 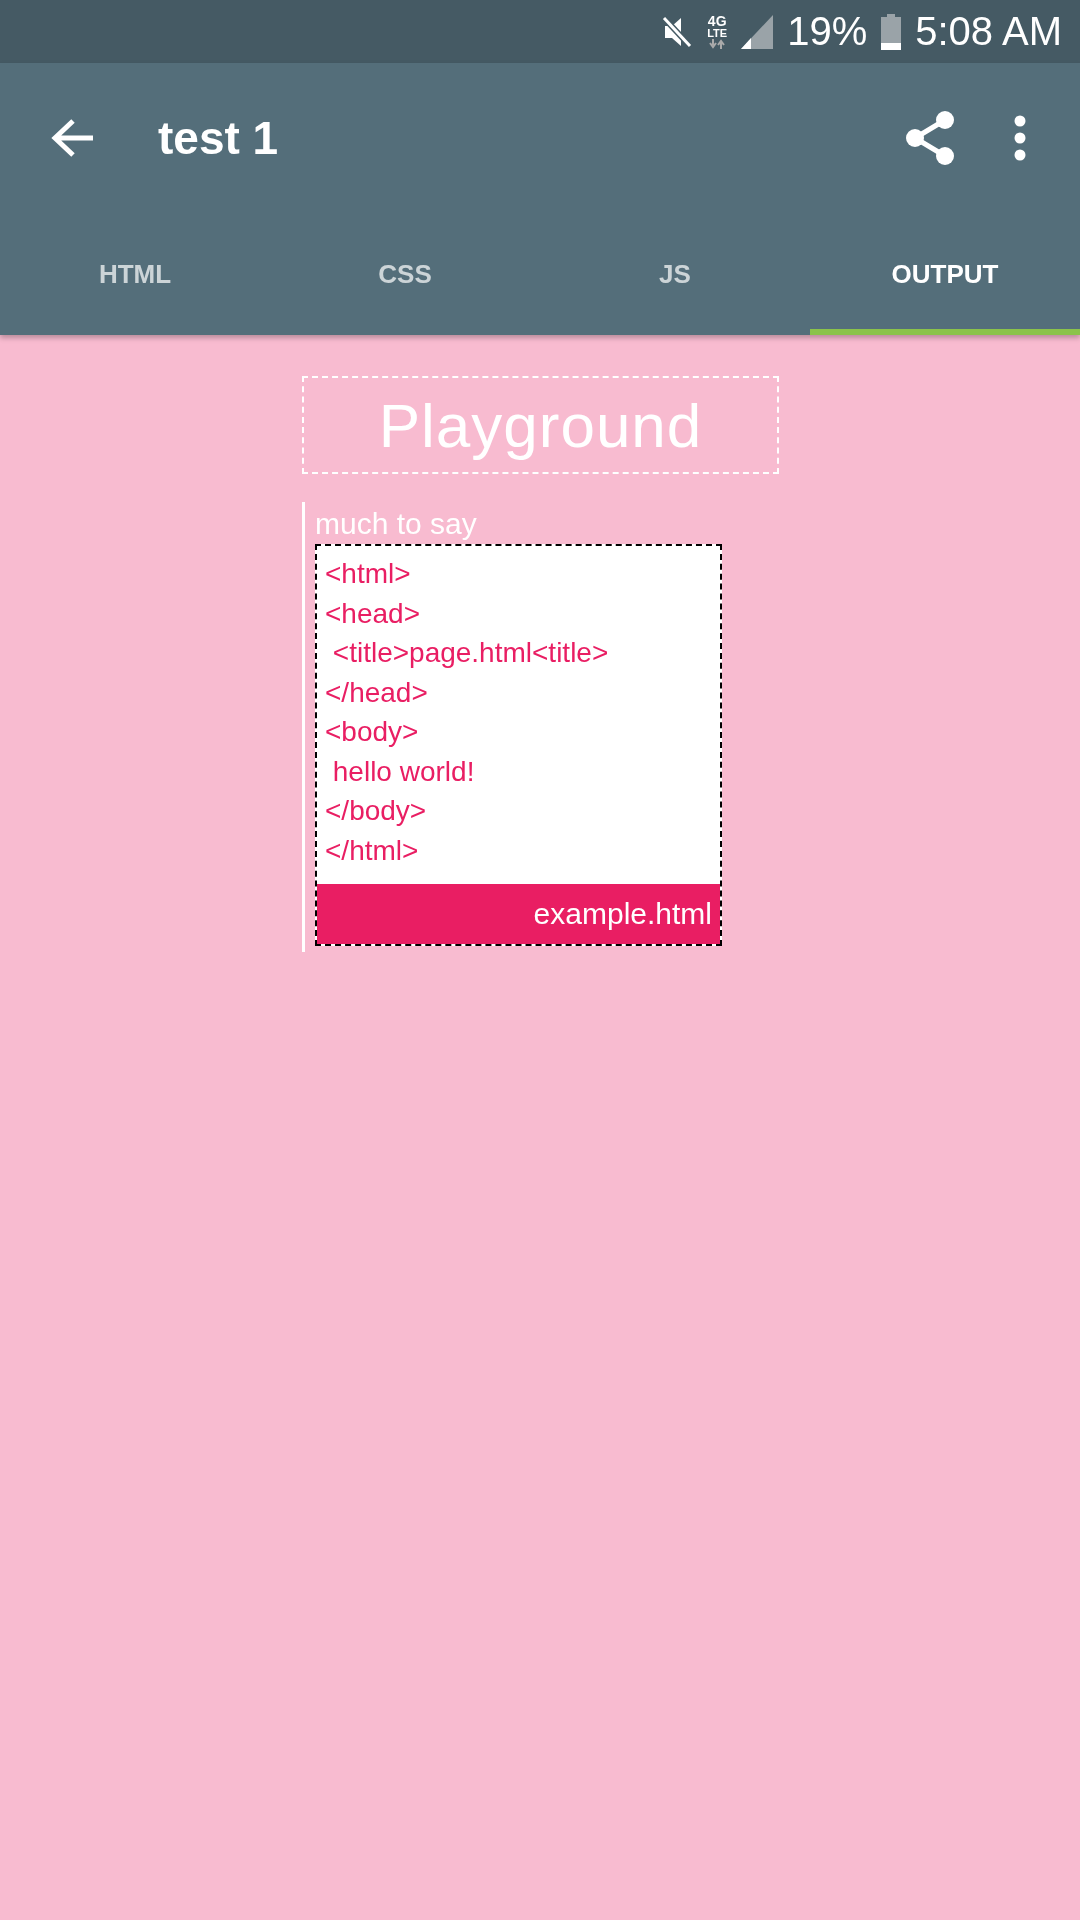 What do you see at coordinates (377, 692) in the screenshot?
I see `code-line: </head>` at bounding box center [377, 692].